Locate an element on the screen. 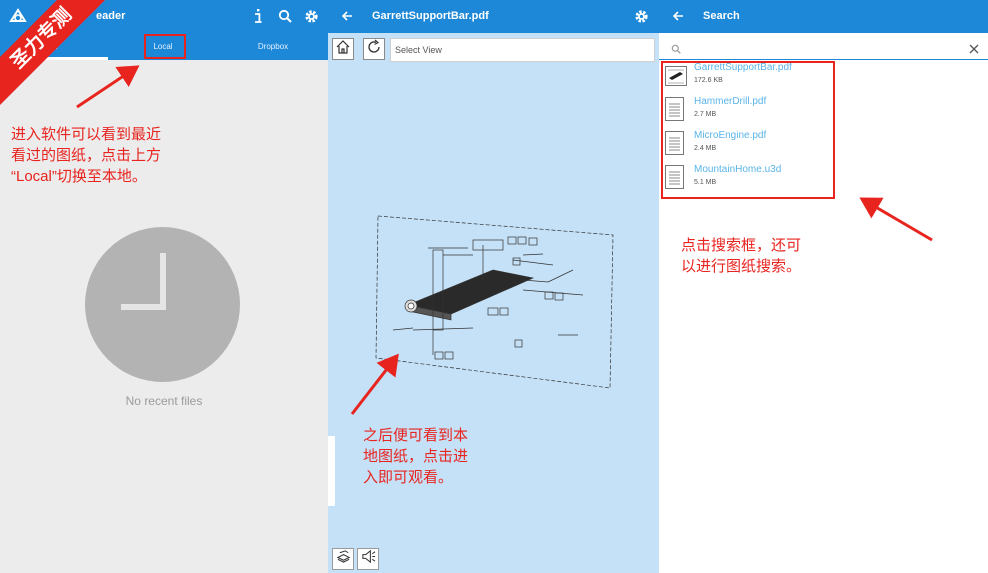 This screenshot has height=573, width=988. note-search: 点击搜索框，还可 以进行图纸搜索。 is located at coordinates (741, 256).